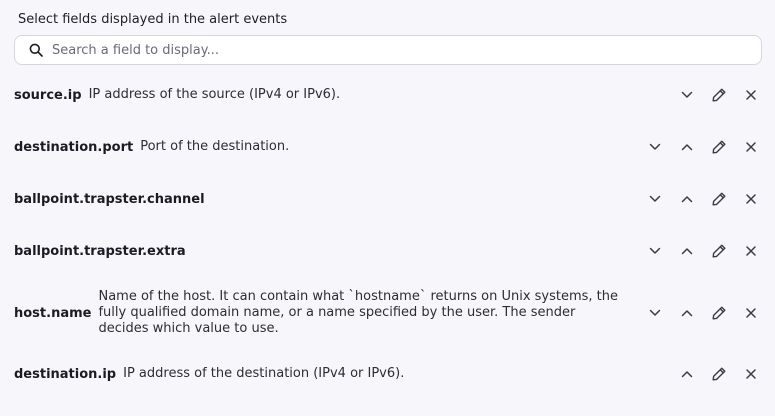  I want to click on field-description: IP address of the source (IPv4 or IPv6)., so click(214, 94).